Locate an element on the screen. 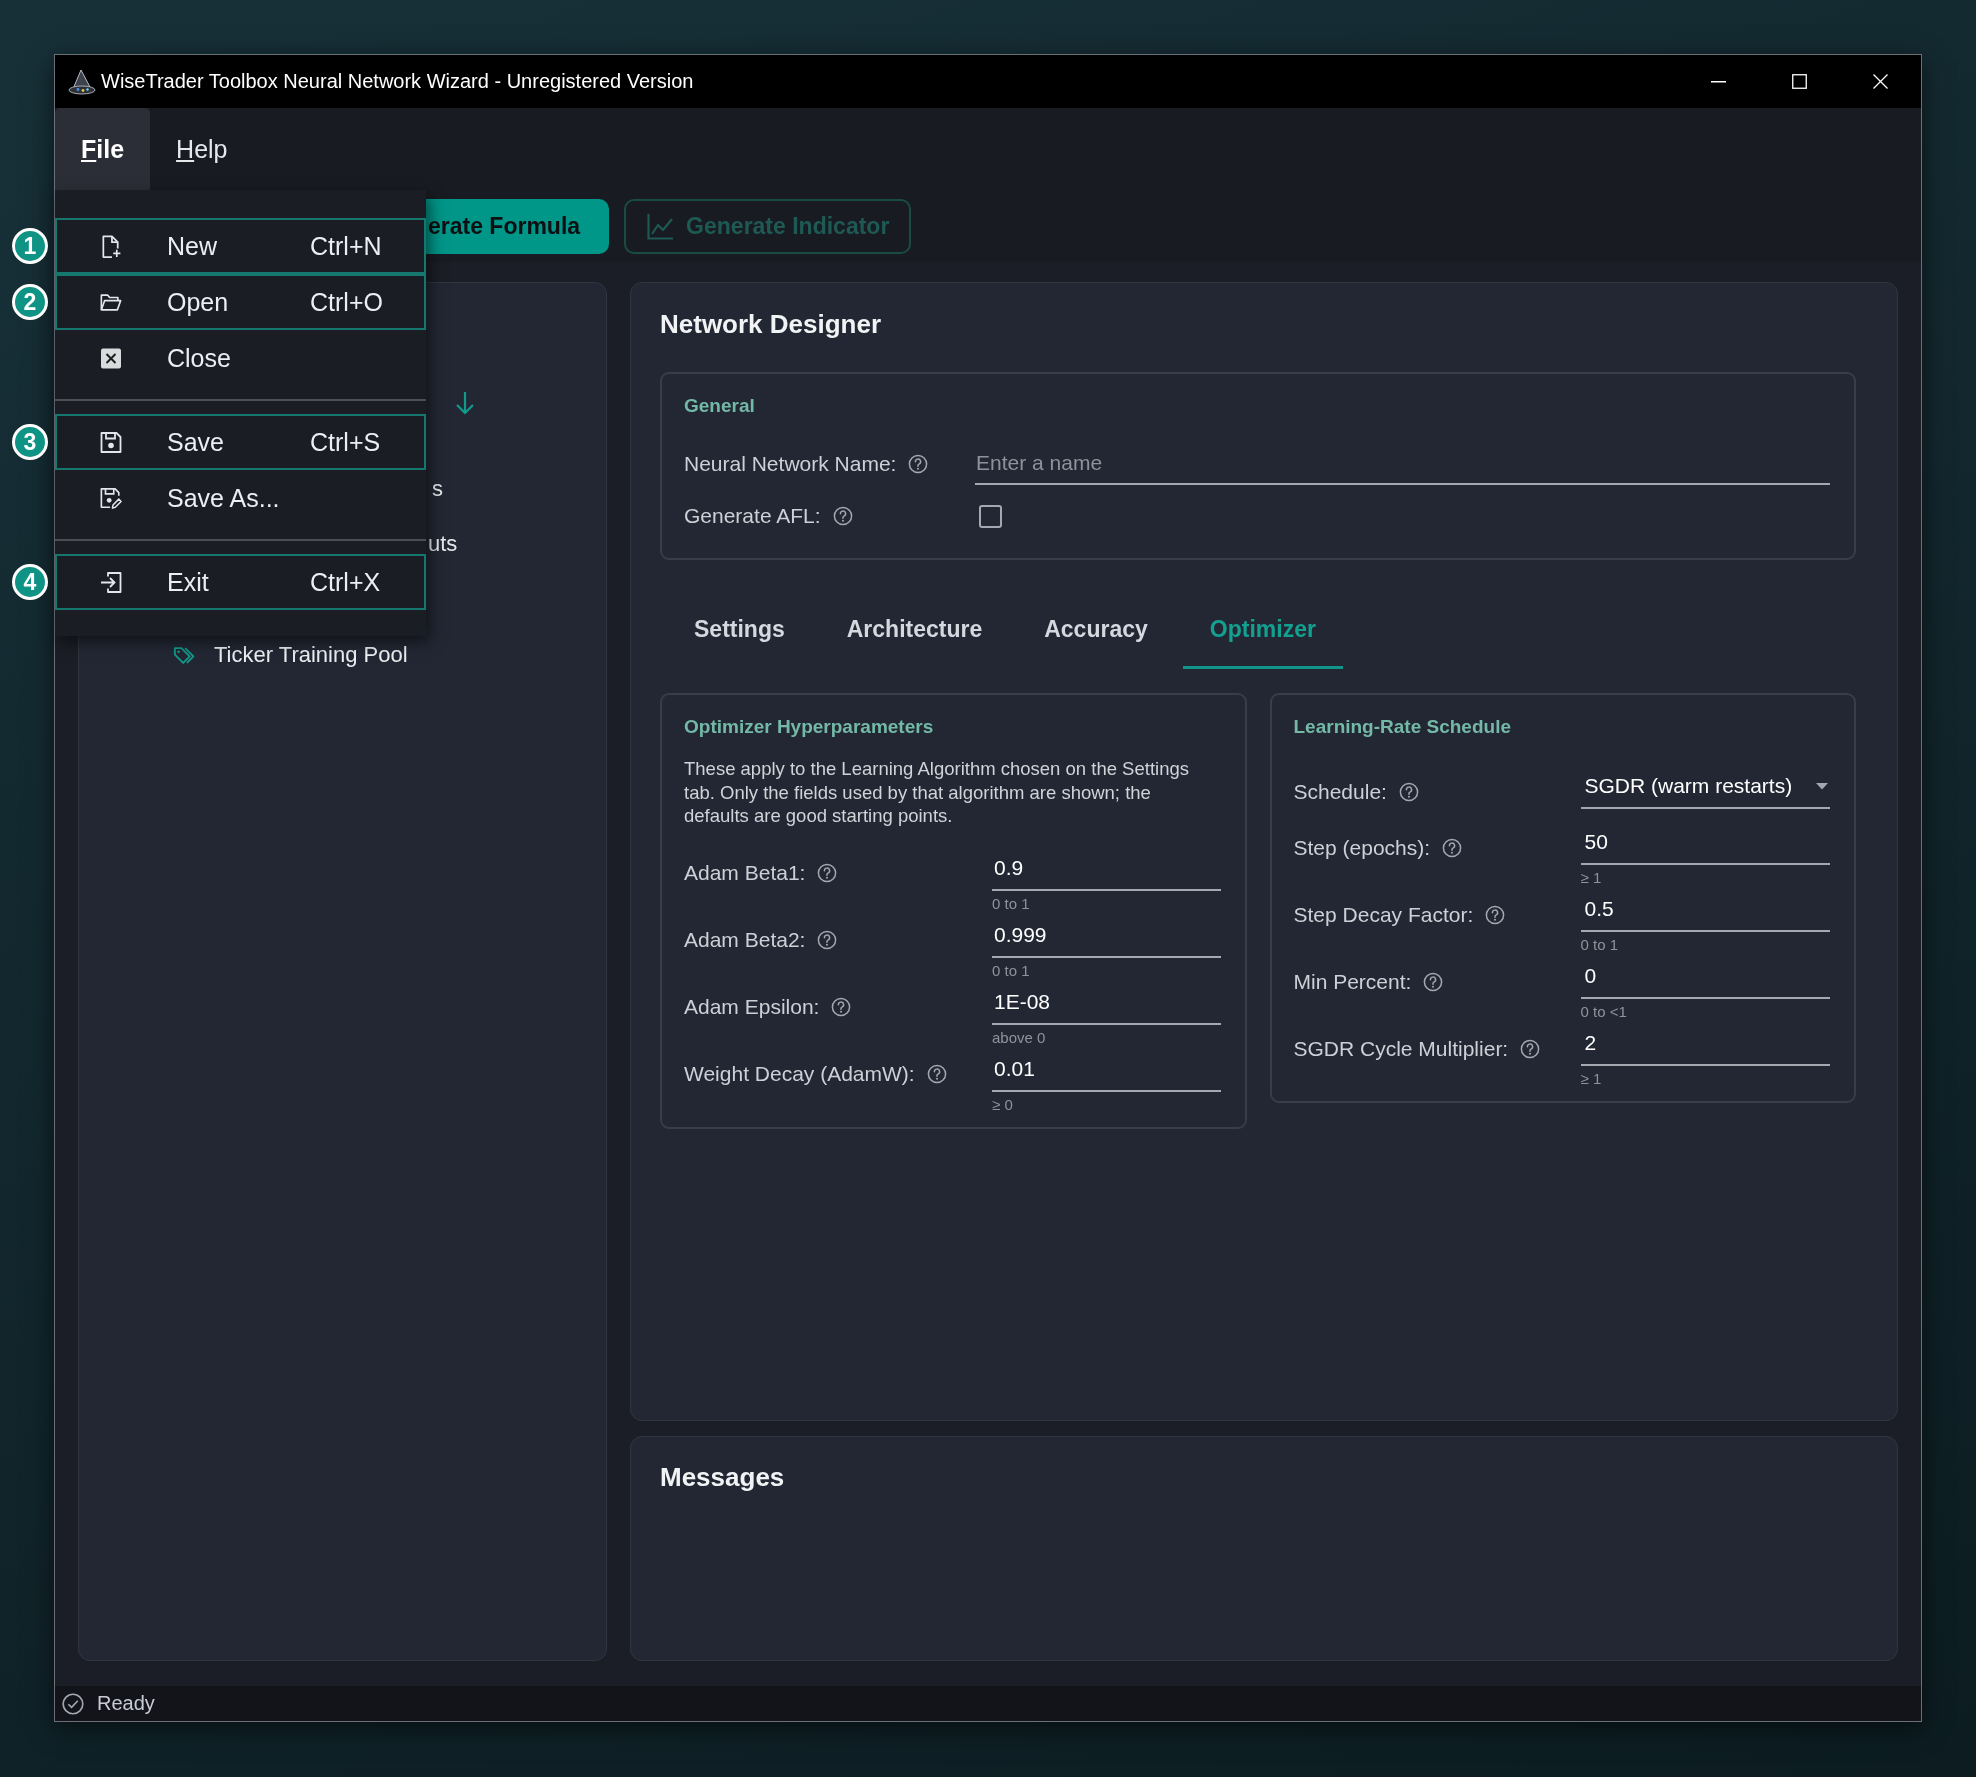  field-label: Adam Epsilon: is located at coordinates (752, 1007).